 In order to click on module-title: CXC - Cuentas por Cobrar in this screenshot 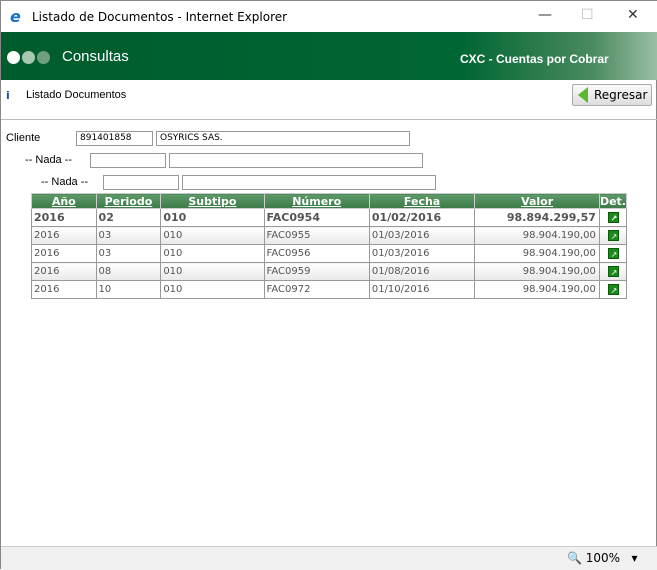, I will do `click(534, 59)`.